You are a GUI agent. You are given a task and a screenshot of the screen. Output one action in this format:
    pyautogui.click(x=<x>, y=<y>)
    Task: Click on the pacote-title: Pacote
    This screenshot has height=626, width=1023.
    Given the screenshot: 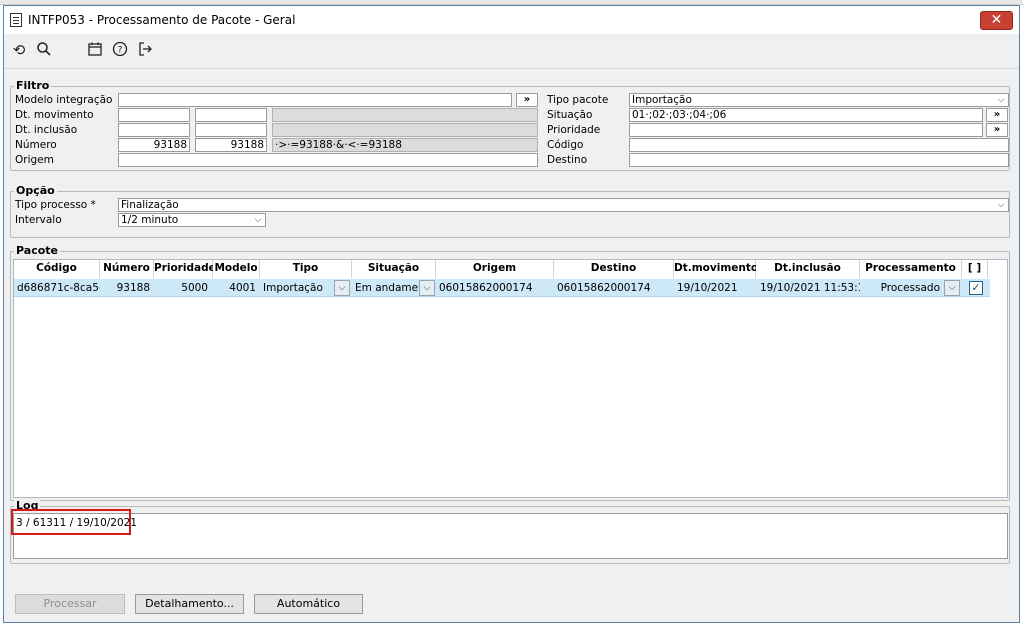 What is the action you would take?
    pyautogui.click(x=37, y=250)
    